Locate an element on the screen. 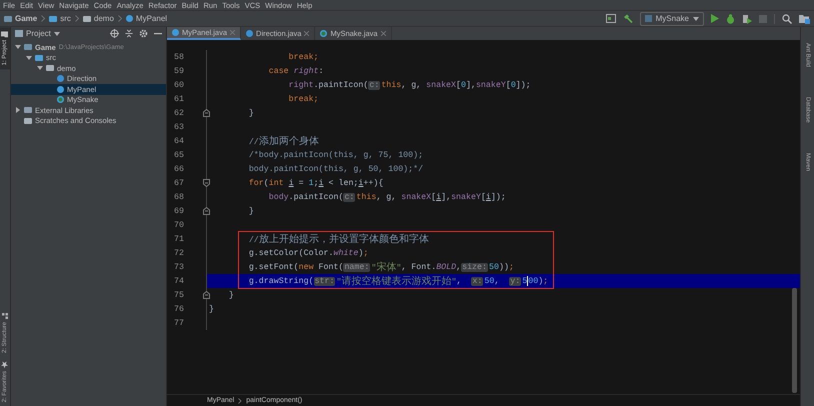 This screenshot has width=814, height=406. structure-icon is located at coordinates (5, 315).